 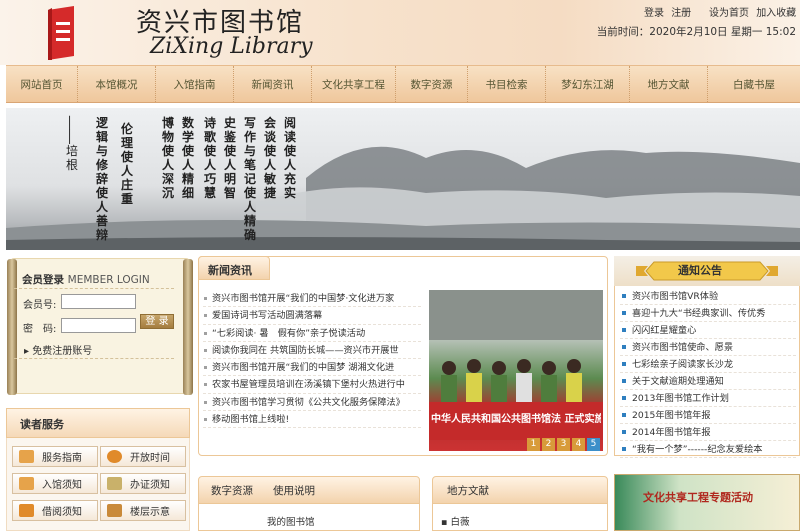 What do you see at coordinates (533, 444) in the screenshot?
I see `slide-page-1: 1` at bounding box center [533, 444].